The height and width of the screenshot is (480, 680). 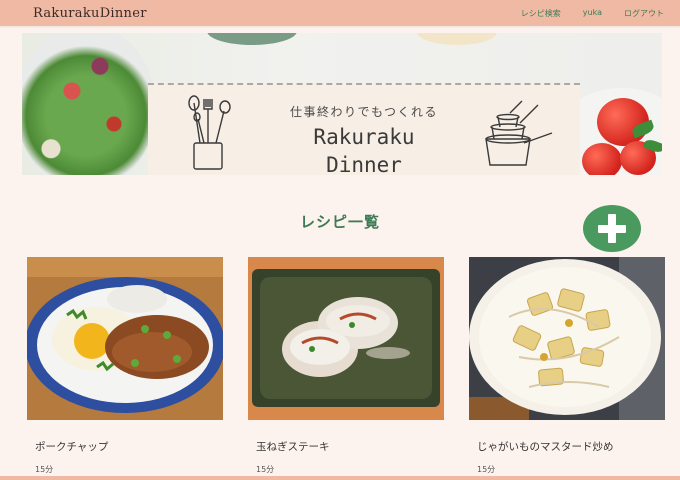 What do you see at coordinates (90, 13) in the screenshot?
I see `brand-logo: RakurakuDinner` at bounding box center [90, 13].